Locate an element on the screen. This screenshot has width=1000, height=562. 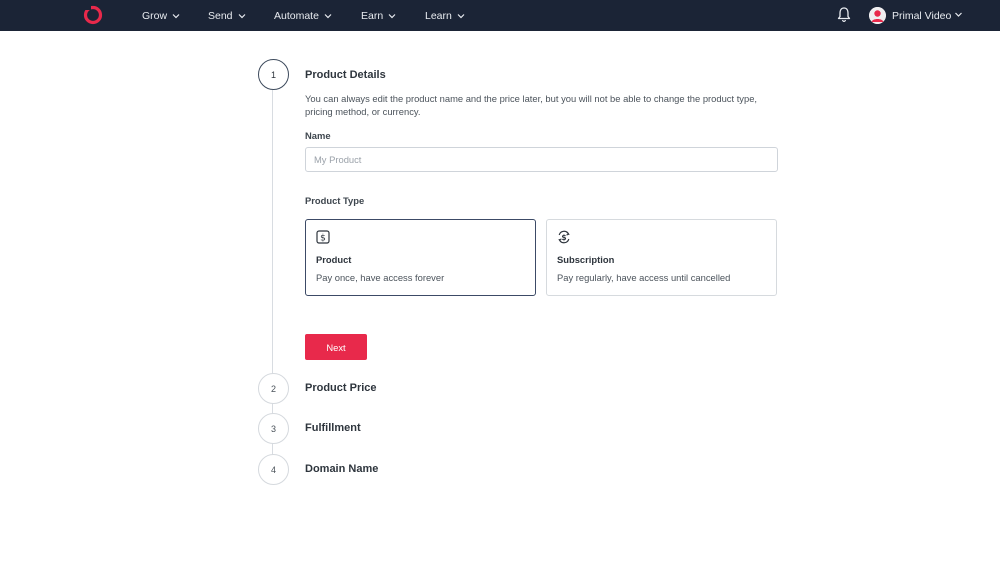
nav-item-label: Learn is located at coordinates (438, 15).